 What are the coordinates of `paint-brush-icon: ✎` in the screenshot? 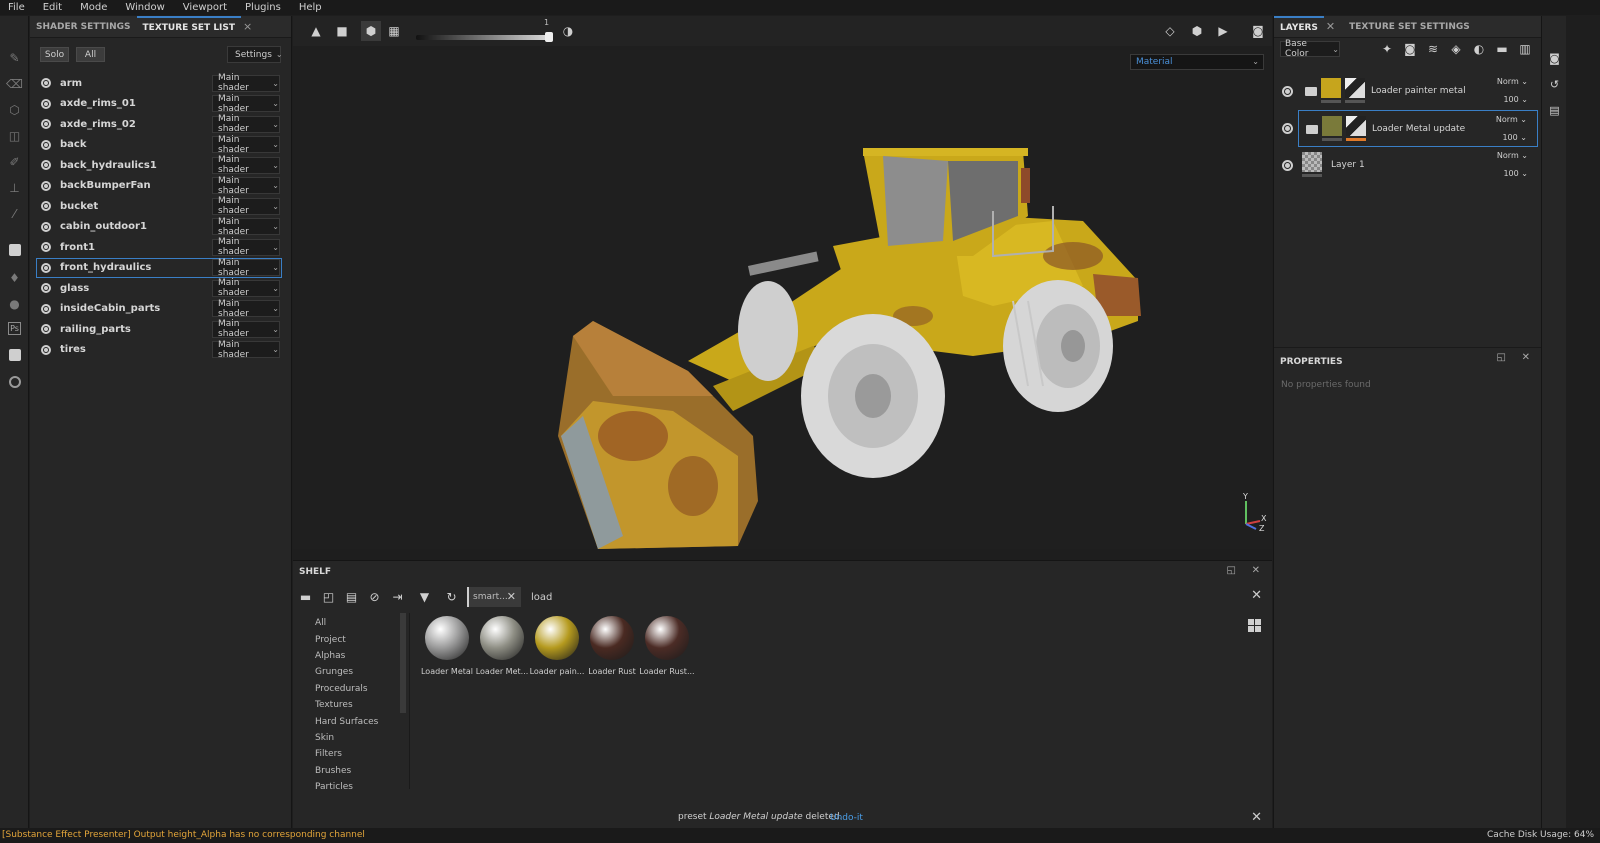 It's located at (14, 57).